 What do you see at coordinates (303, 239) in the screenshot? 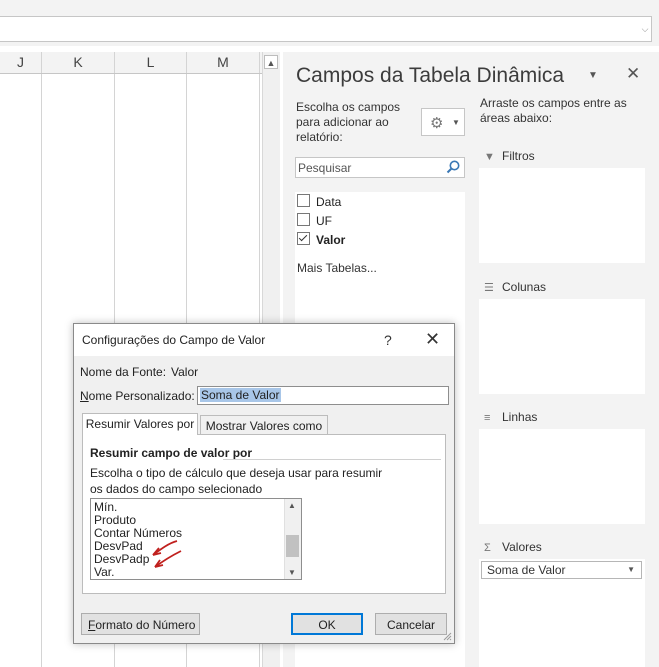
I see `checkbox-valor` at bounding box center [303, 239].